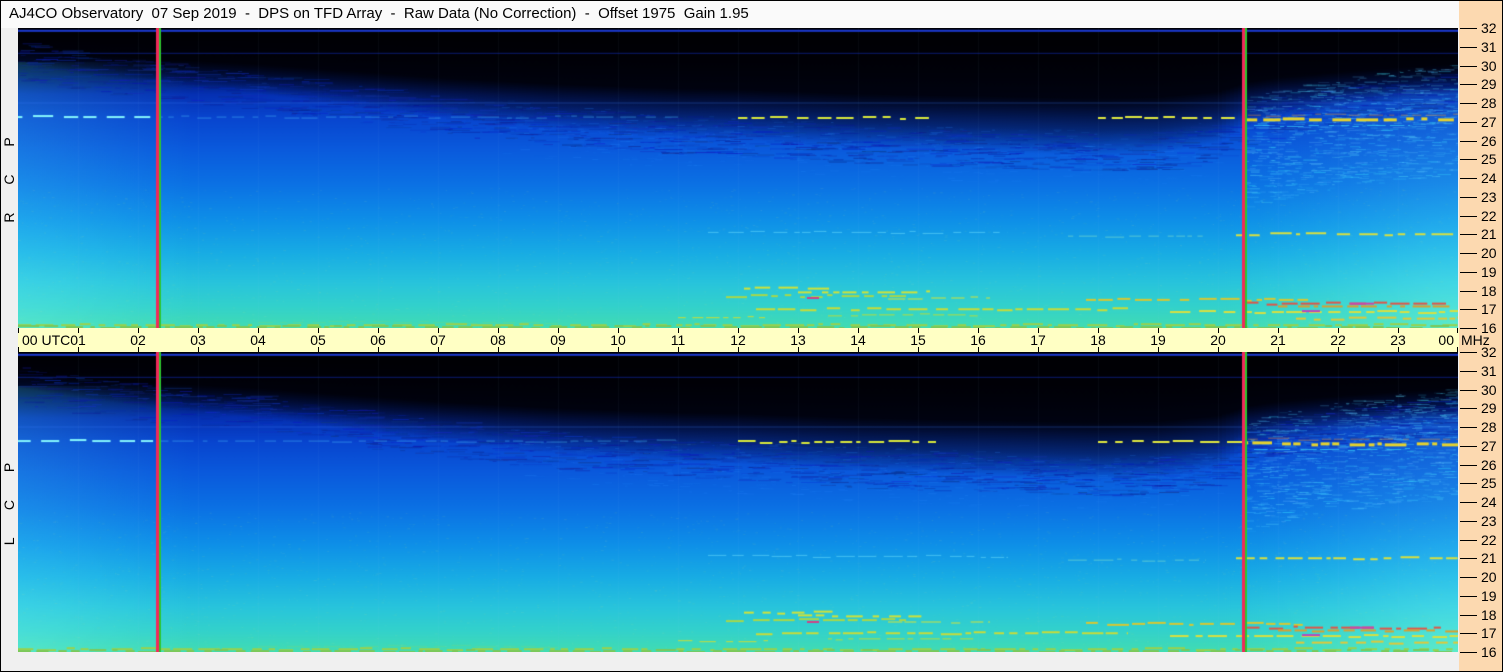 The image size is (1503, 672). I want to click on hour-label: 16, so click(978, 340).